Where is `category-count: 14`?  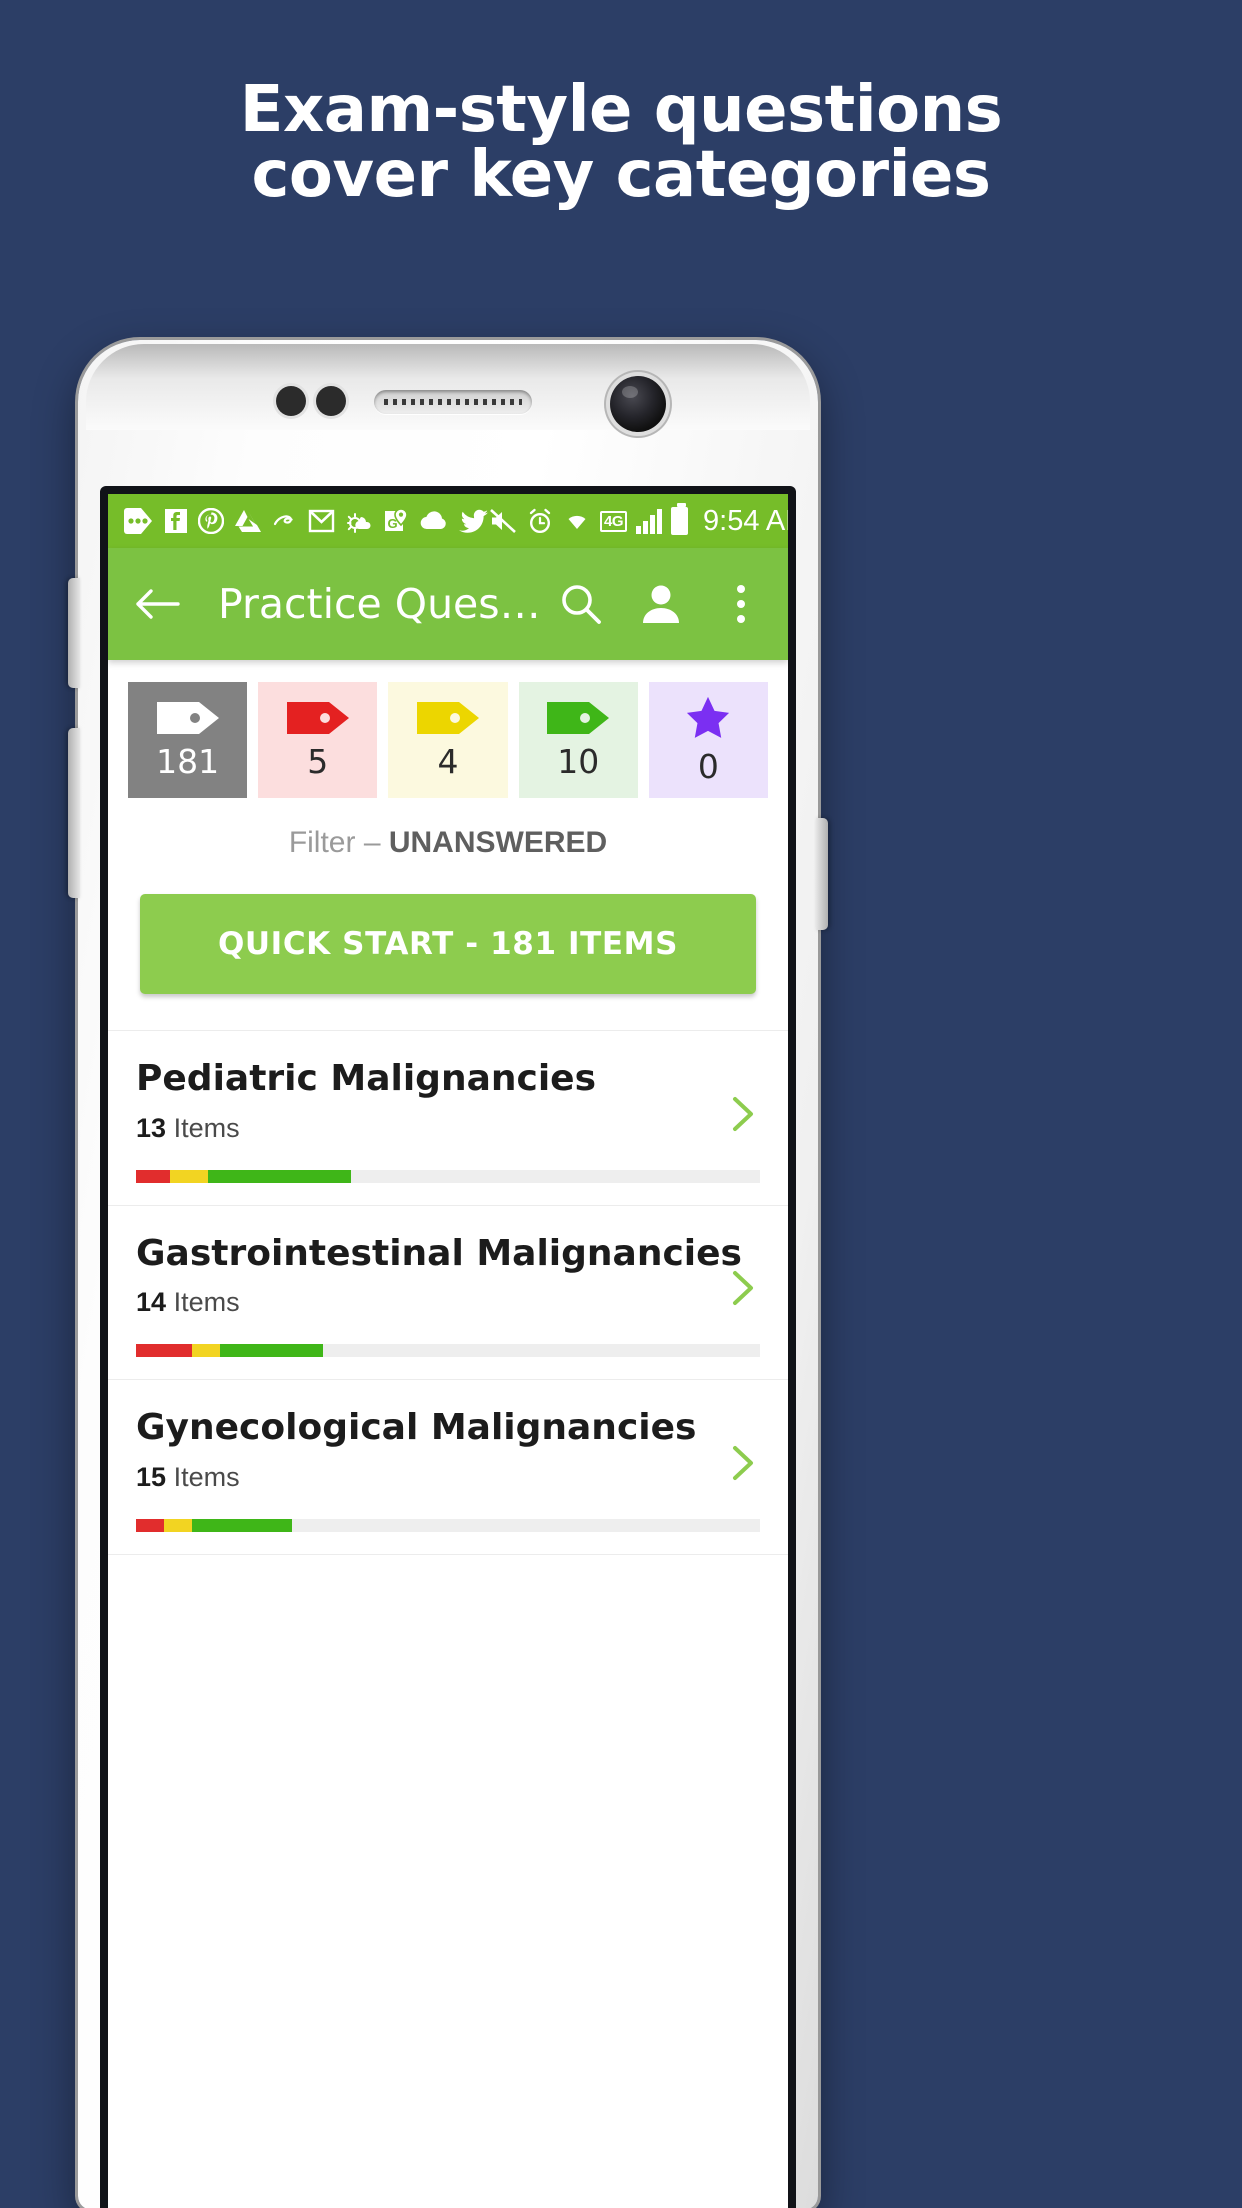 category-count: 14 is located at coordinates (151, 1302).